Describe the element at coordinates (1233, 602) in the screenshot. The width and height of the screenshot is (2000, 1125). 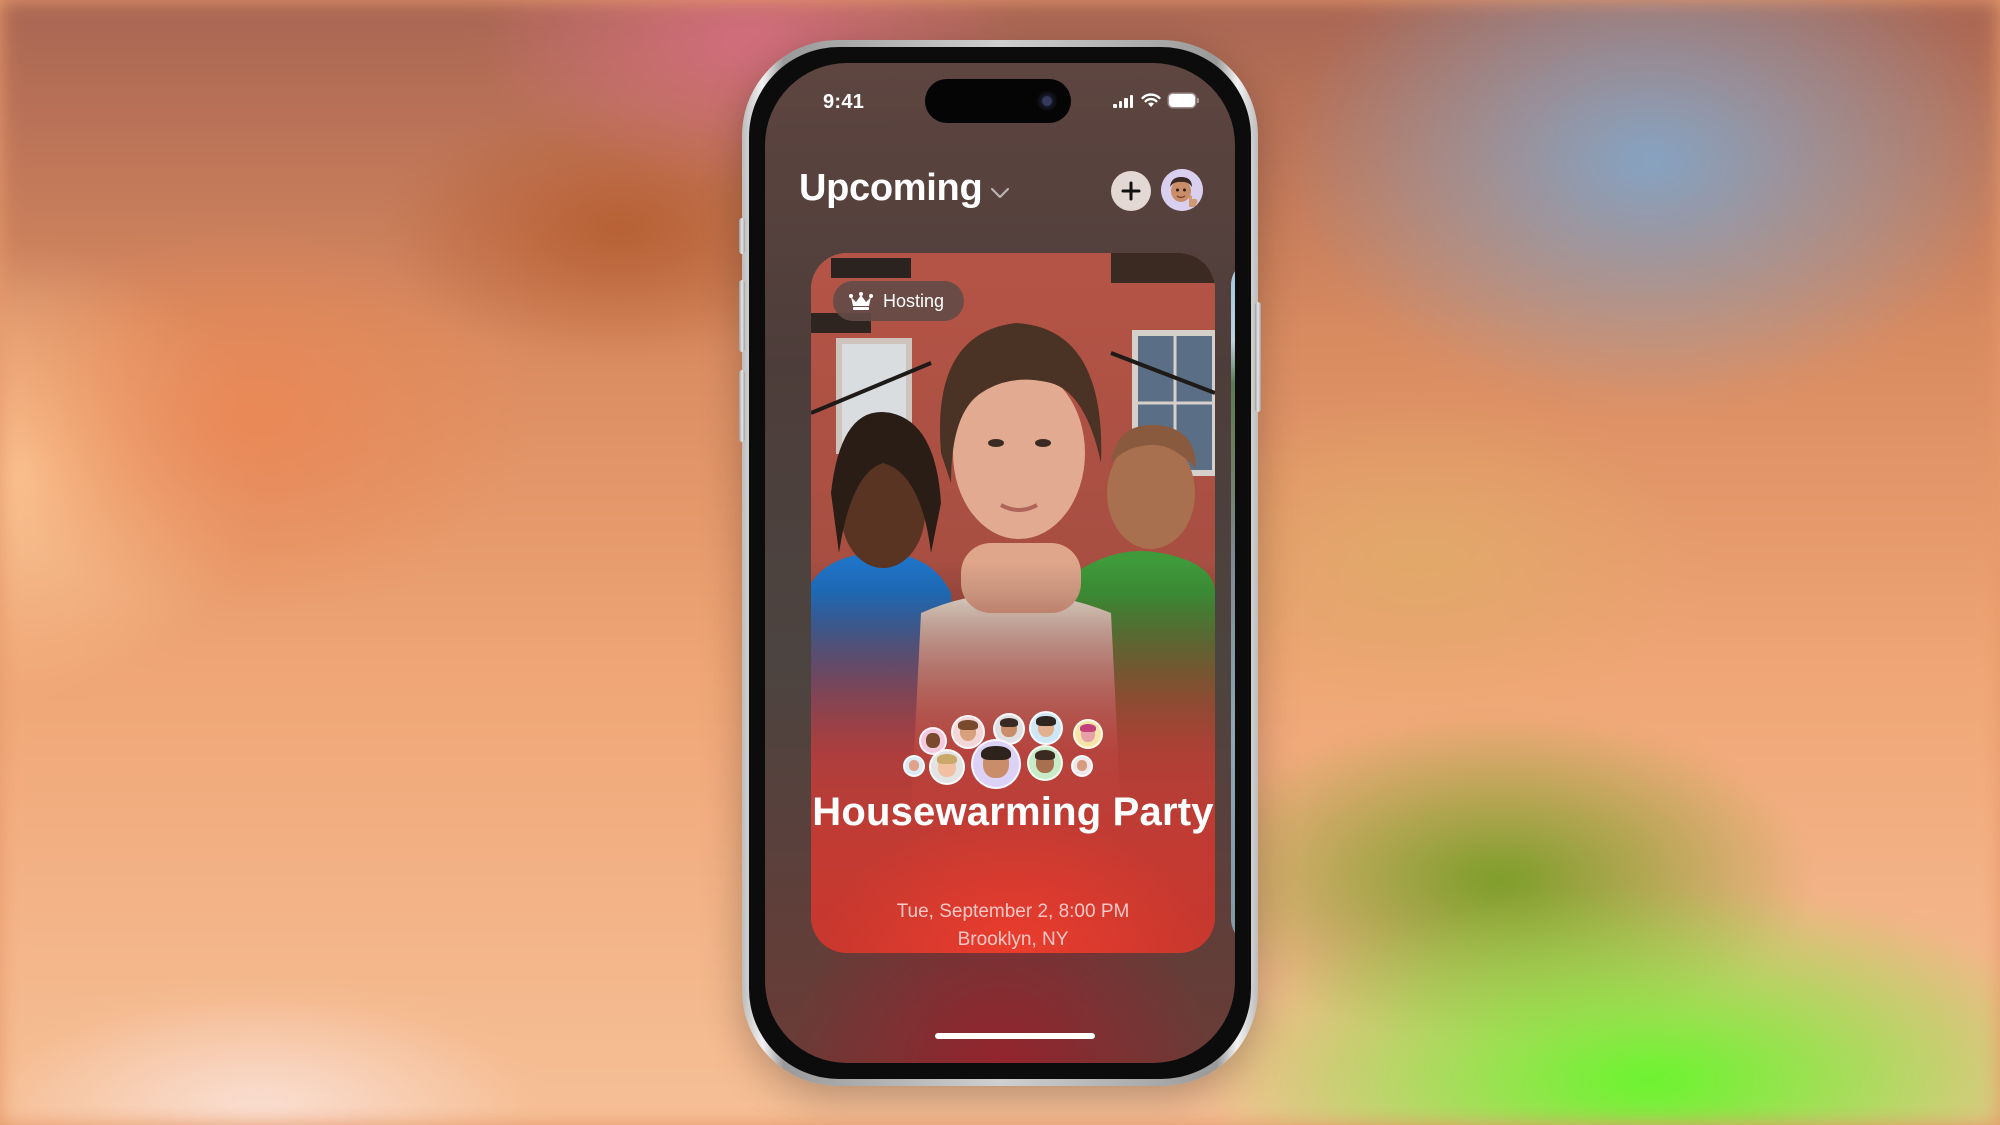
I see `next-event-card-peek` at that location.